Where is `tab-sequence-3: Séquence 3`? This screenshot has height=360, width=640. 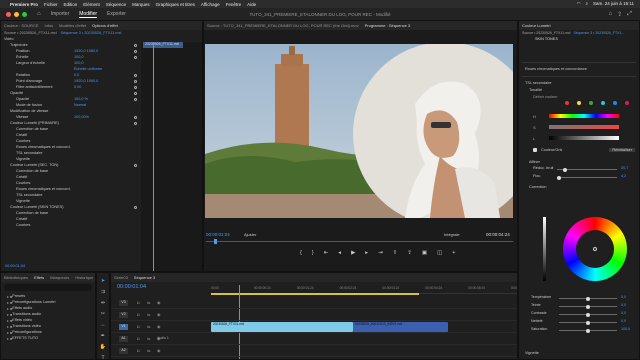 tab-sequence-3: Séquence 3 is located at coordinates (144, 277).